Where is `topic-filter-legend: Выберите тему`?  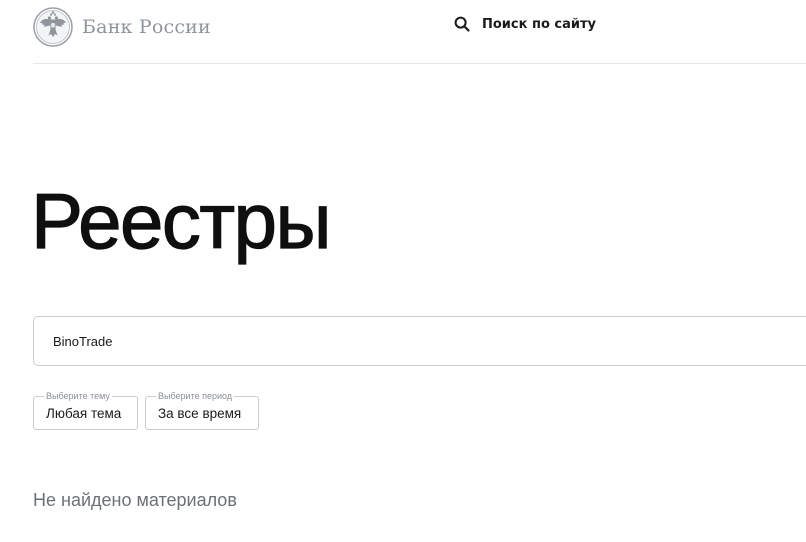
topic-filter-legend: Выберите тему is located at coordinates (78, 396).